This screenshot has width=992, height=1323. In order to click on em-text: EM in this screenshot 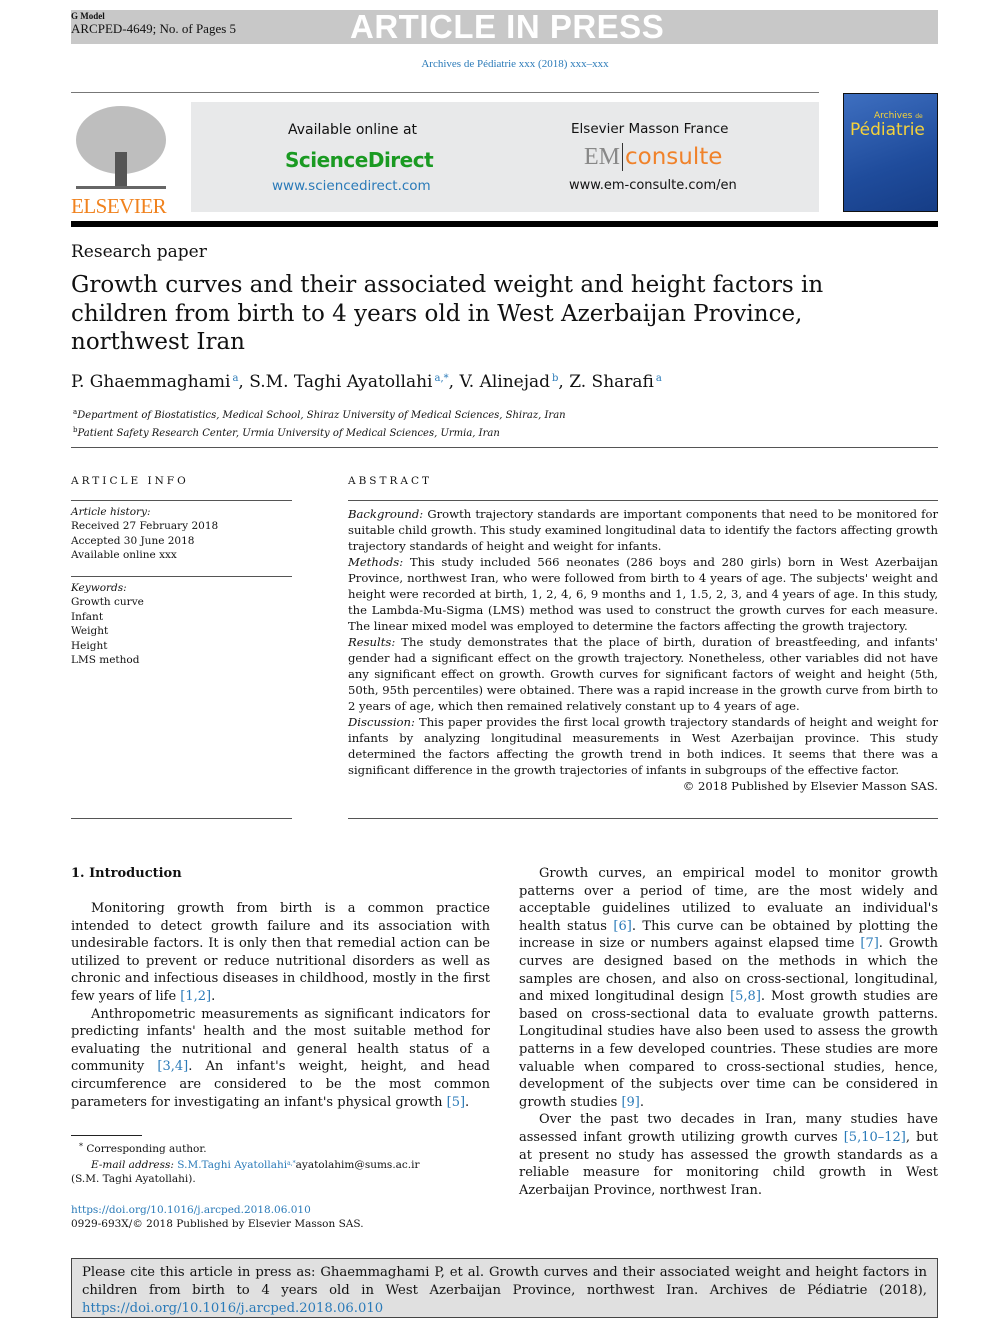, I will do `click(602, 156)`.